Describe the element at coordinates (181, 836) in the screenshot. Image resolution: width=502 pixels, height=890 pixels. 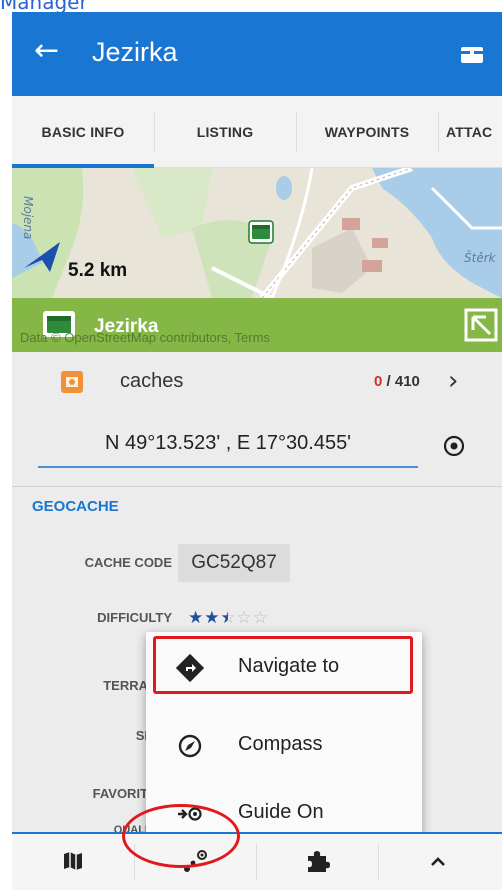
I see `route-button-highlight` at that location.